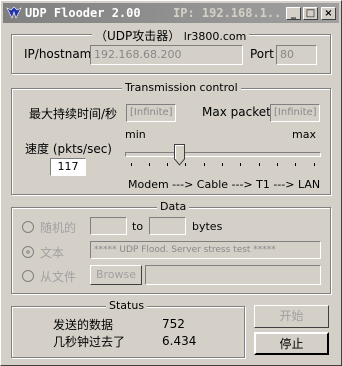 The image size is (342, 366). What do you see at coordinates (291, 316) in the screenshot?
I see `start-button: 开始` at bounding box center [291, 316].